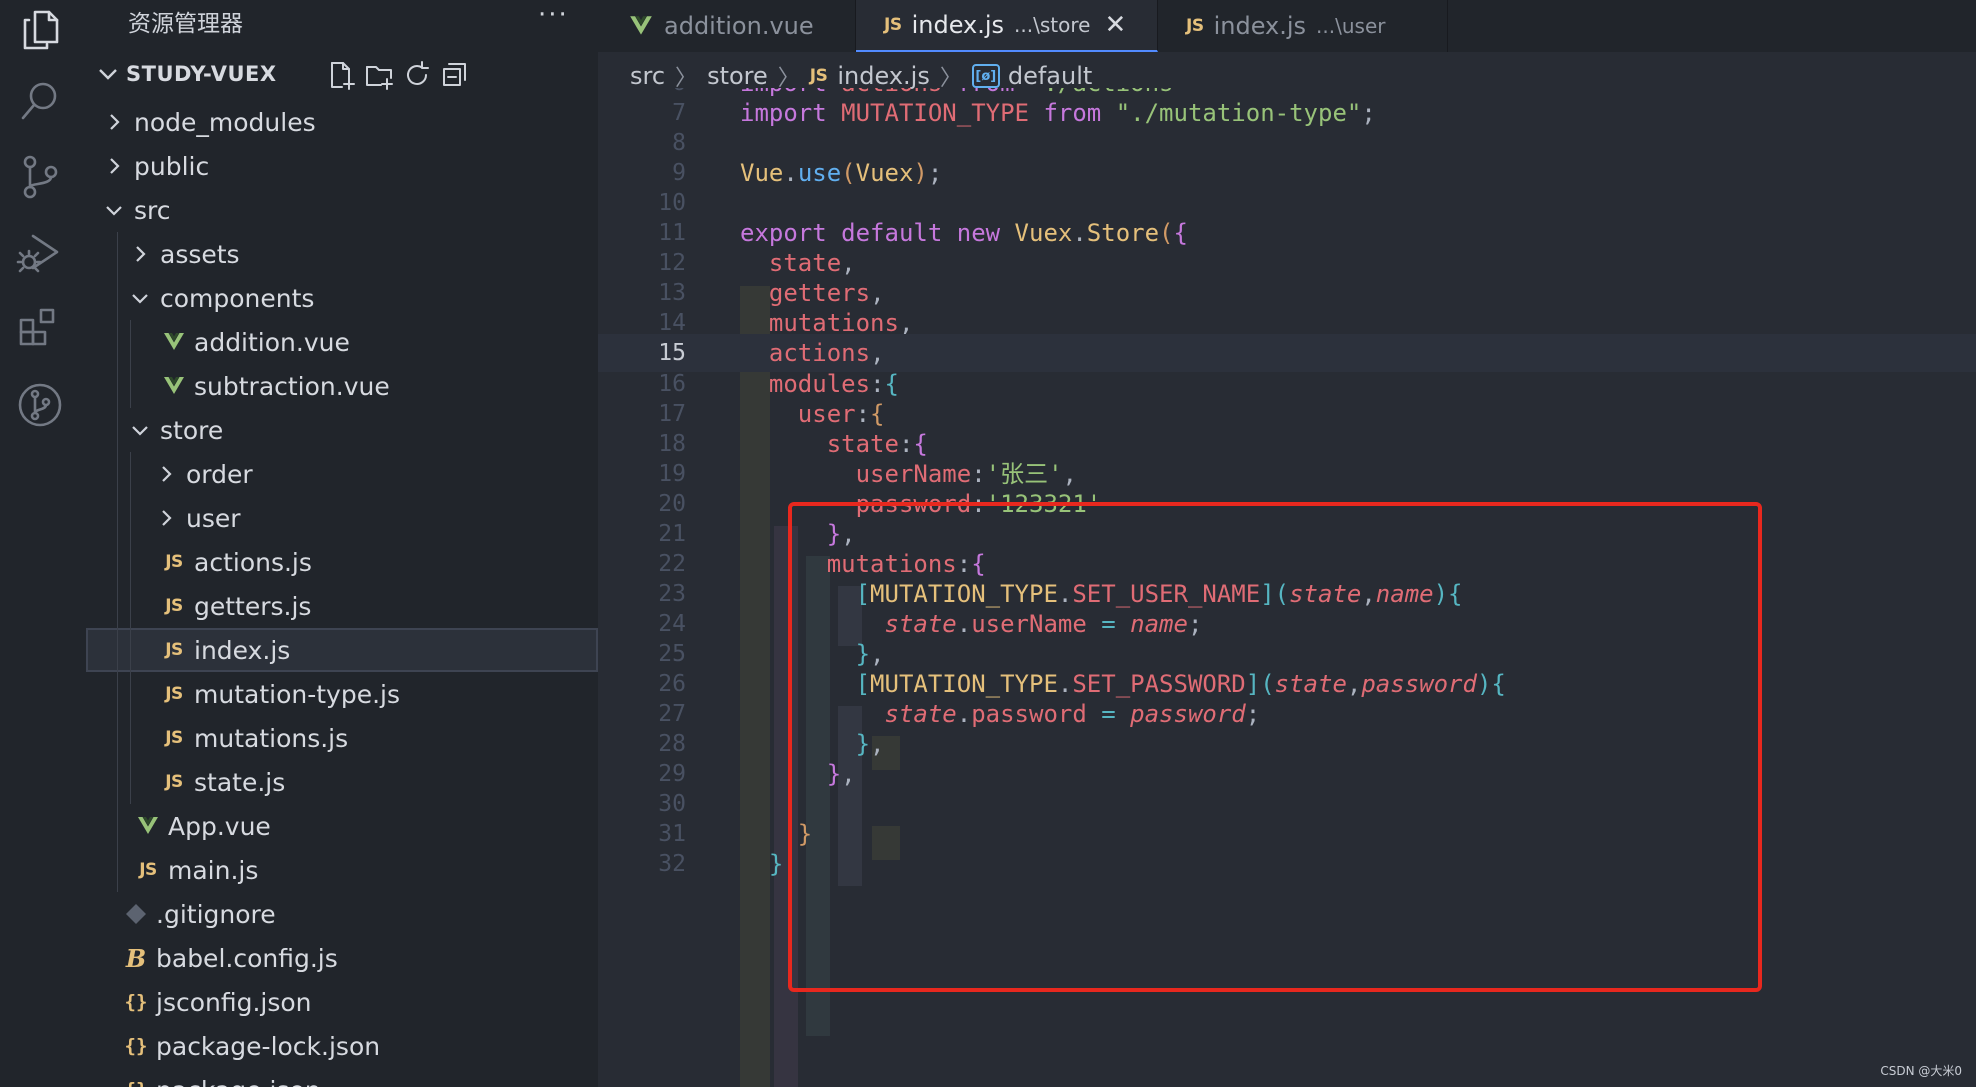 The height and width of the screenshot is (1087, 1976). What do you see at coordinates (342, 298) in the screenshot?
I see `tree-folder: components` at bounding box center [342, 298].